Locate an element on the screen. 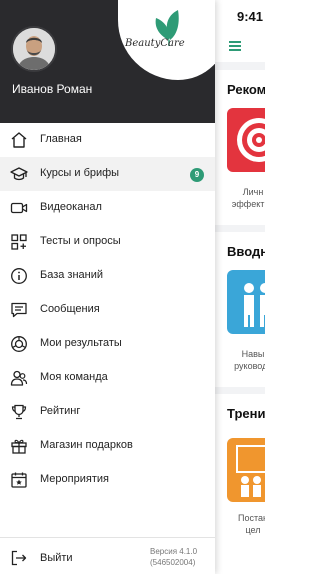 This screenshot has width=320, height=574. course-card-subtitle: эффектив is located at coordinates (248, 204).